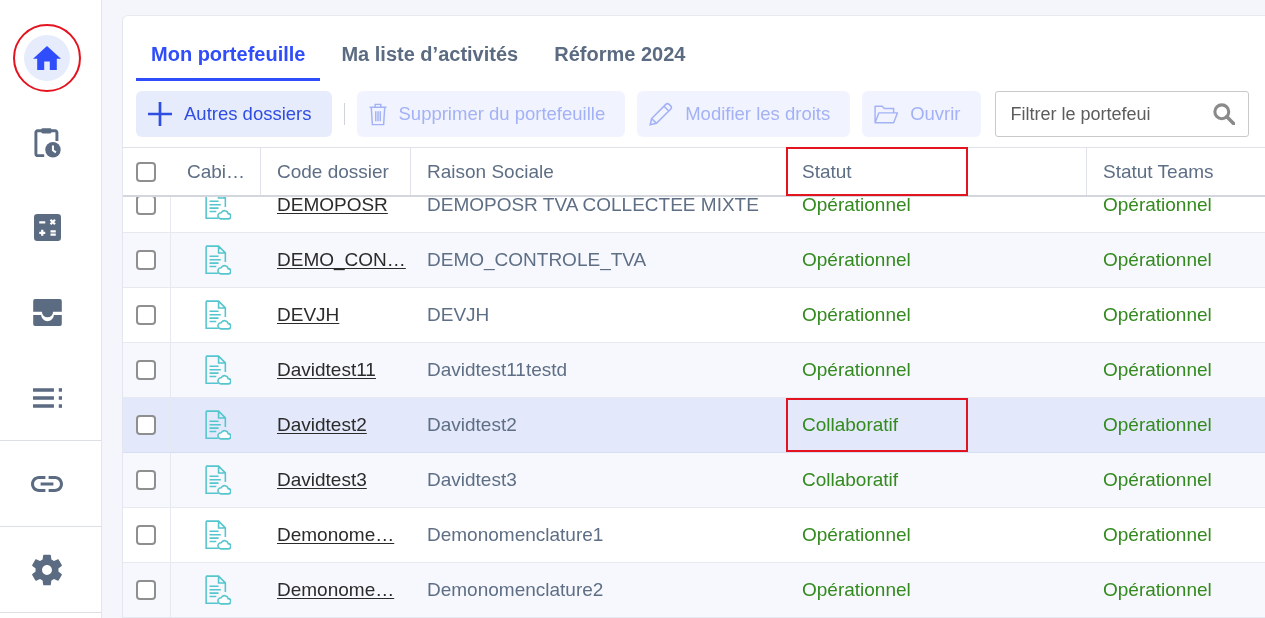 The image size is (1265, 618). Describe the element at coordinates (47, 142) in the screenshot. I see `clipboard-clock-icon` at that location.